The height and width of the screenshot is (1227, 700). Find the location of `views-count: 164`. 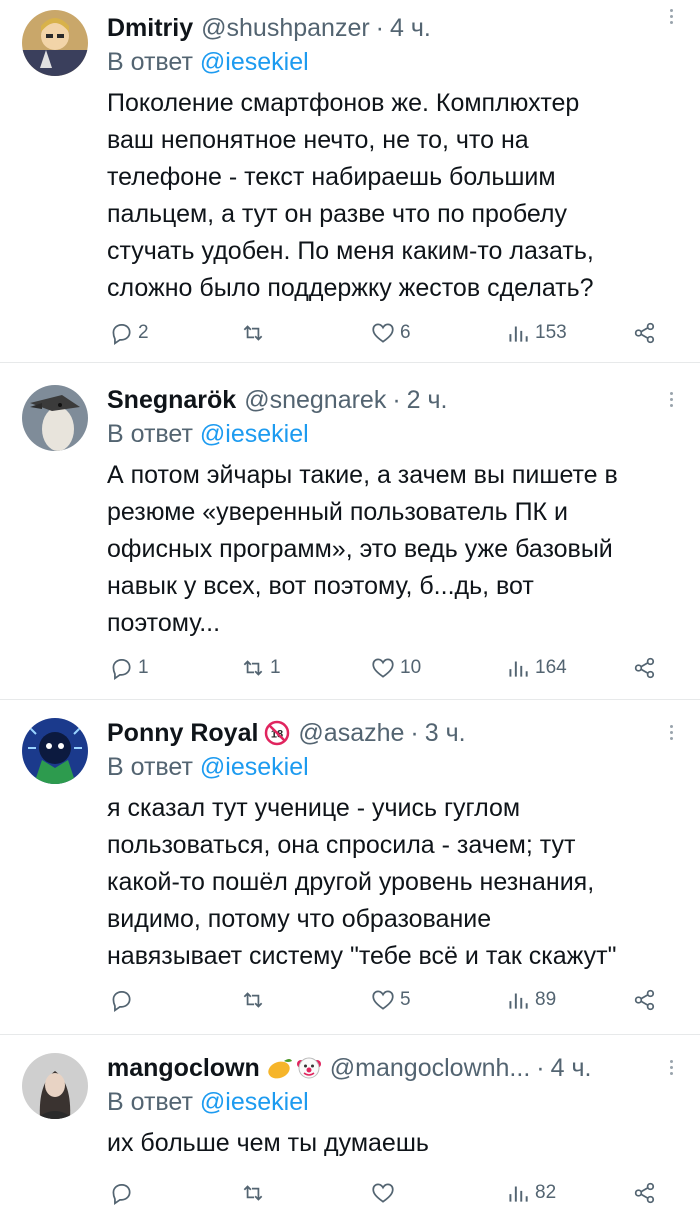

views-count: 164 is located at coordinates (551, 667).